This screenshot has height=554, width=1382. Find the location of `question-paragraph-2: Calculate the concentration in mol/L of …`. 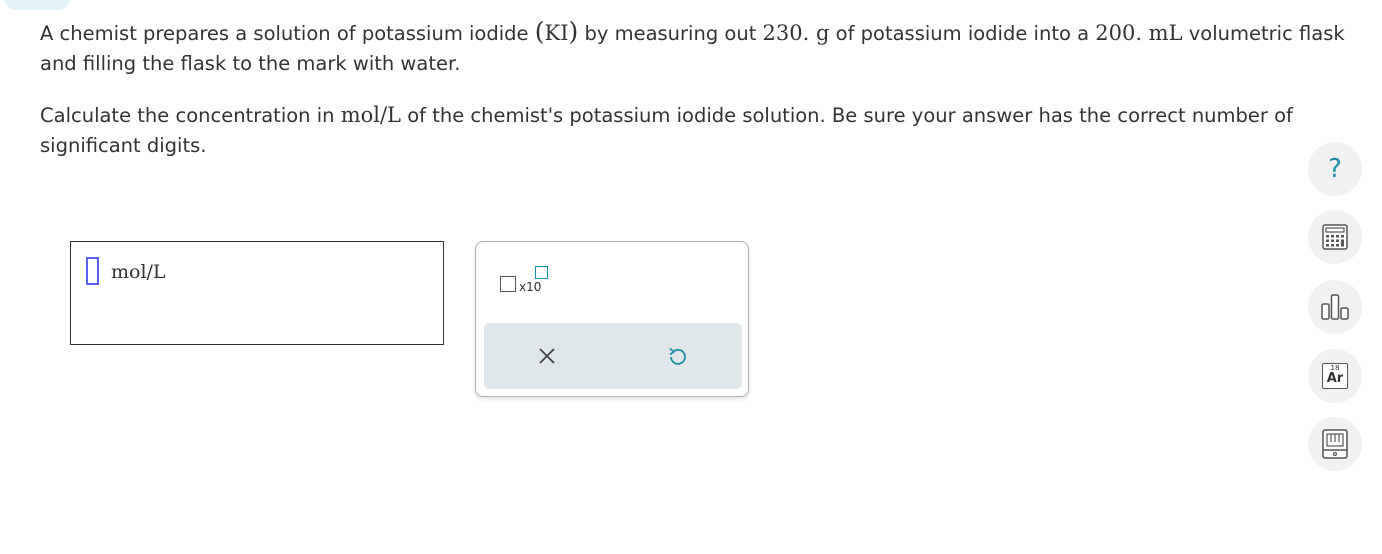

question-paragraph-2: Calculate the concentration in mol/L of … is located at coordinates (705, 130).